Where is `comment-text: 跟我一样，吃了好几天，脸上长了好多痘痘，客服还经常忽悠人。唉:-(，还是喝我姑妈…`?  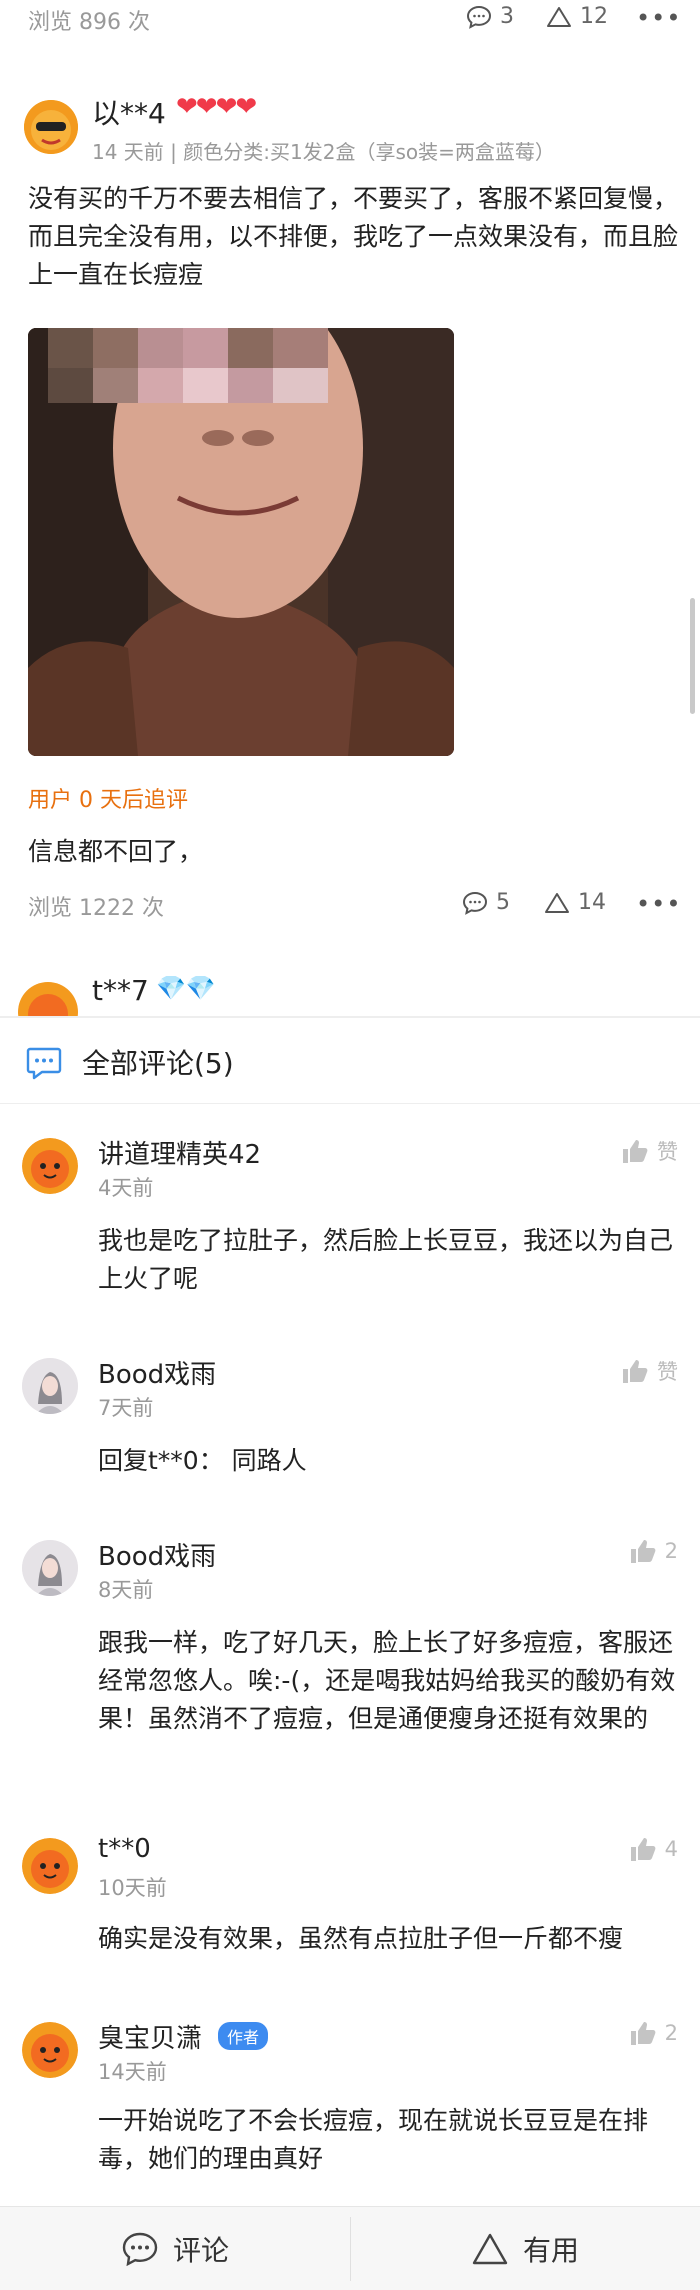
comment-text: 跟我一样，吃了好几天，脸上长了好多痘痘，客服还经常忽悠人。唉:-(，还是喝我姑妈… is located at coordinates (387, 1680).